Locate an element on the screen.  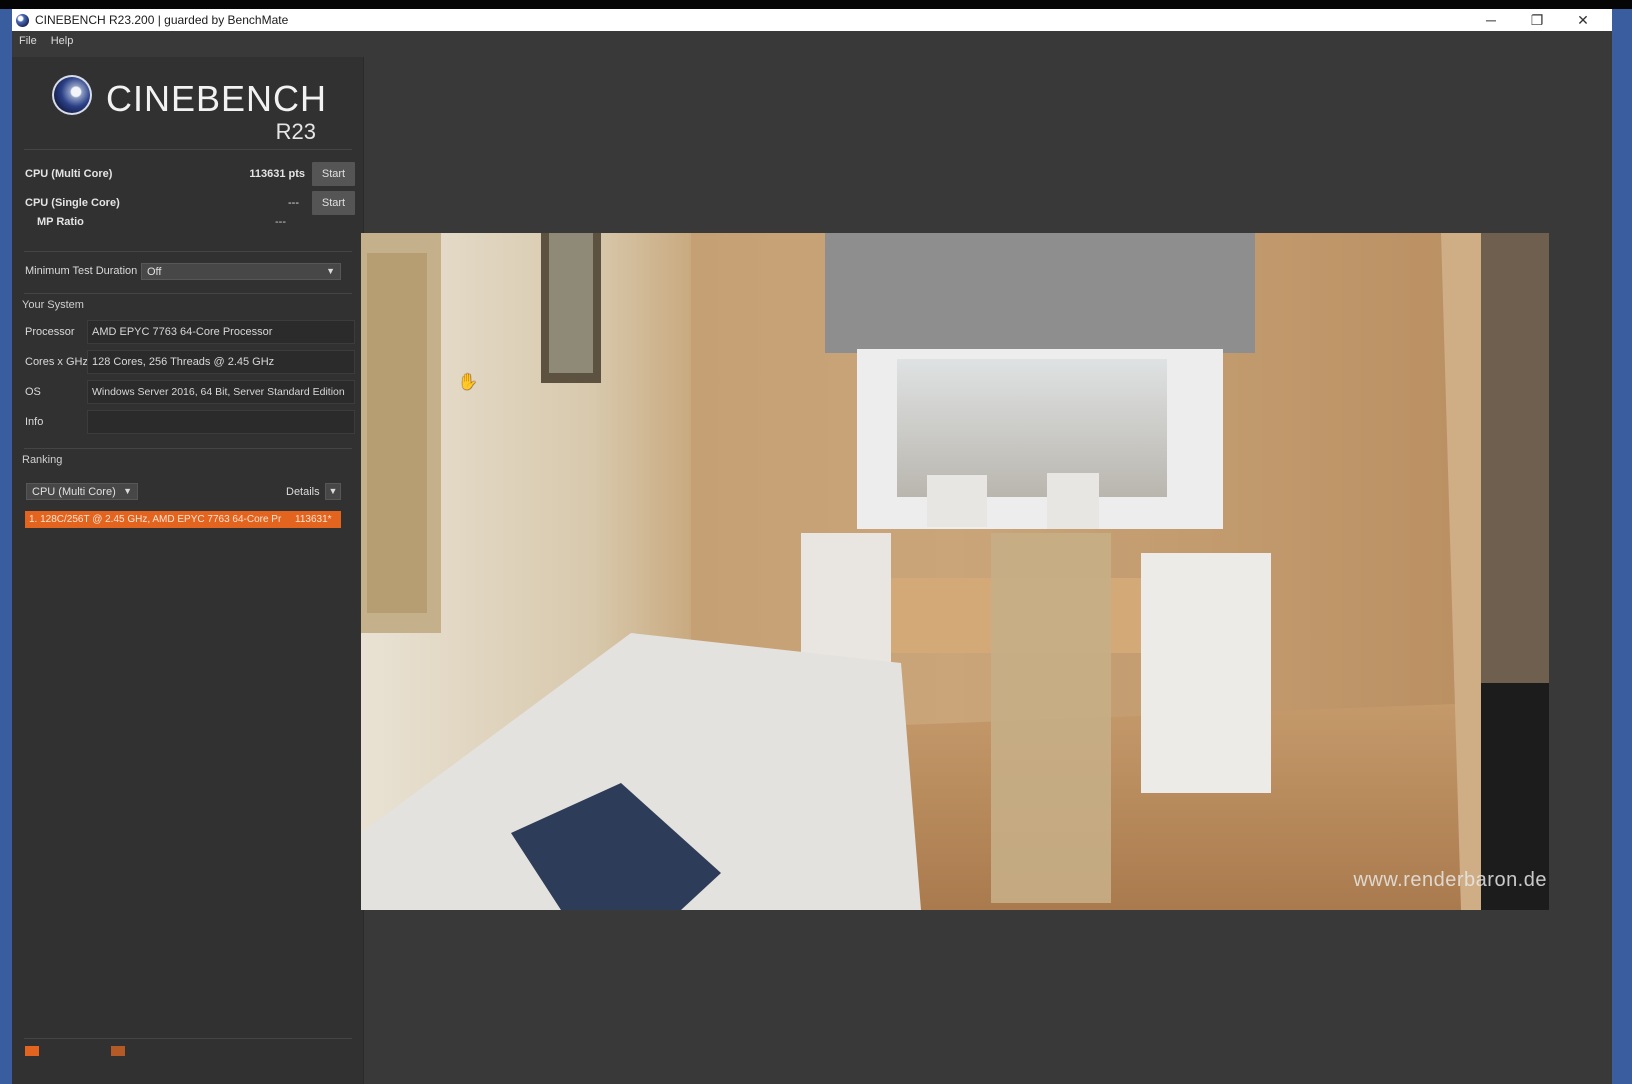
cinema4d-sphere-icon is located at coordinates (72, 95).